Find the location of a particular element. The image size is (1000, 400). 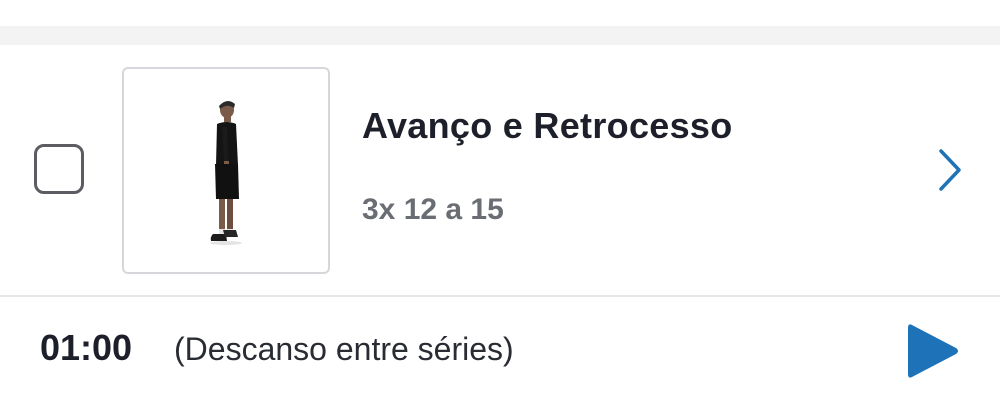

exercise-thumbnail is located at coordinates (226, 170).